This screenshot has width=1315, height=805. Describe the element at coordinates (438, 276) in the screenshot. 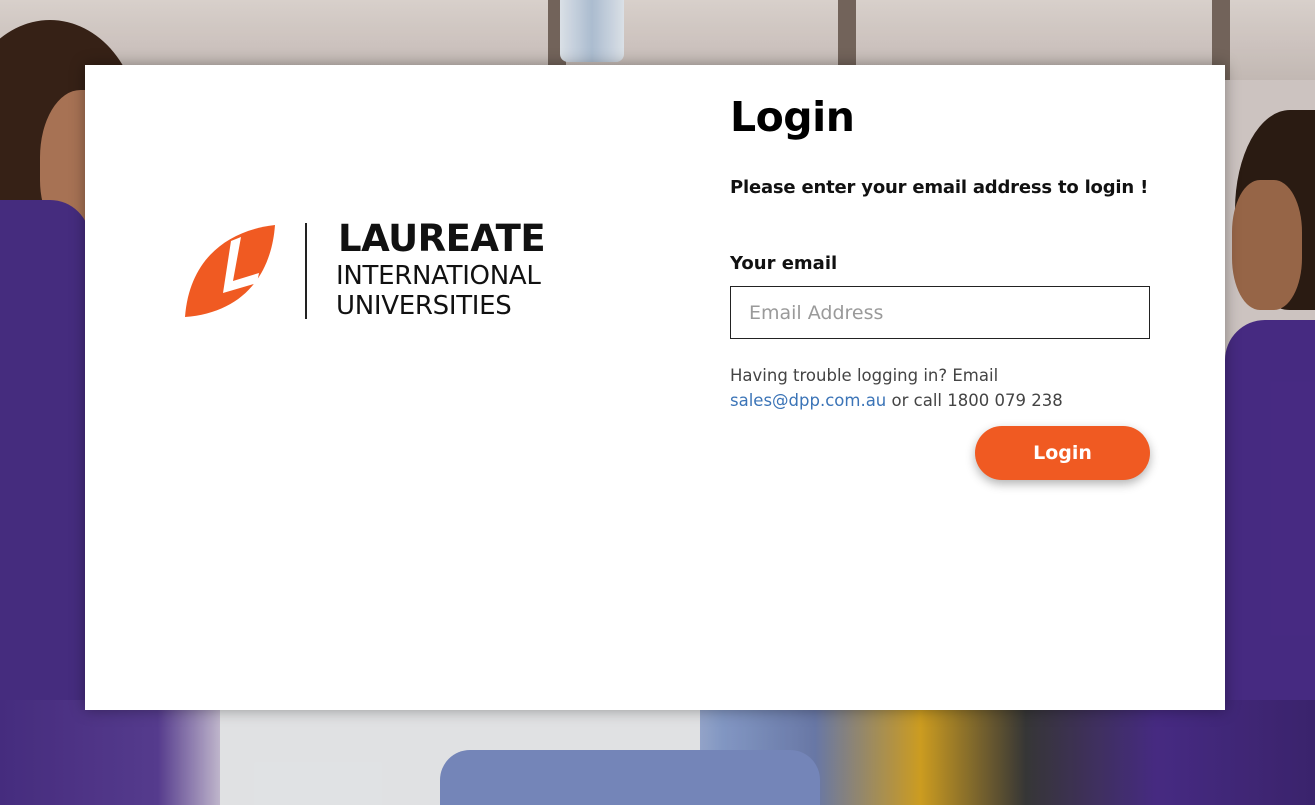

I see `logo-subline-1: INTERNATIONAL` at that location.